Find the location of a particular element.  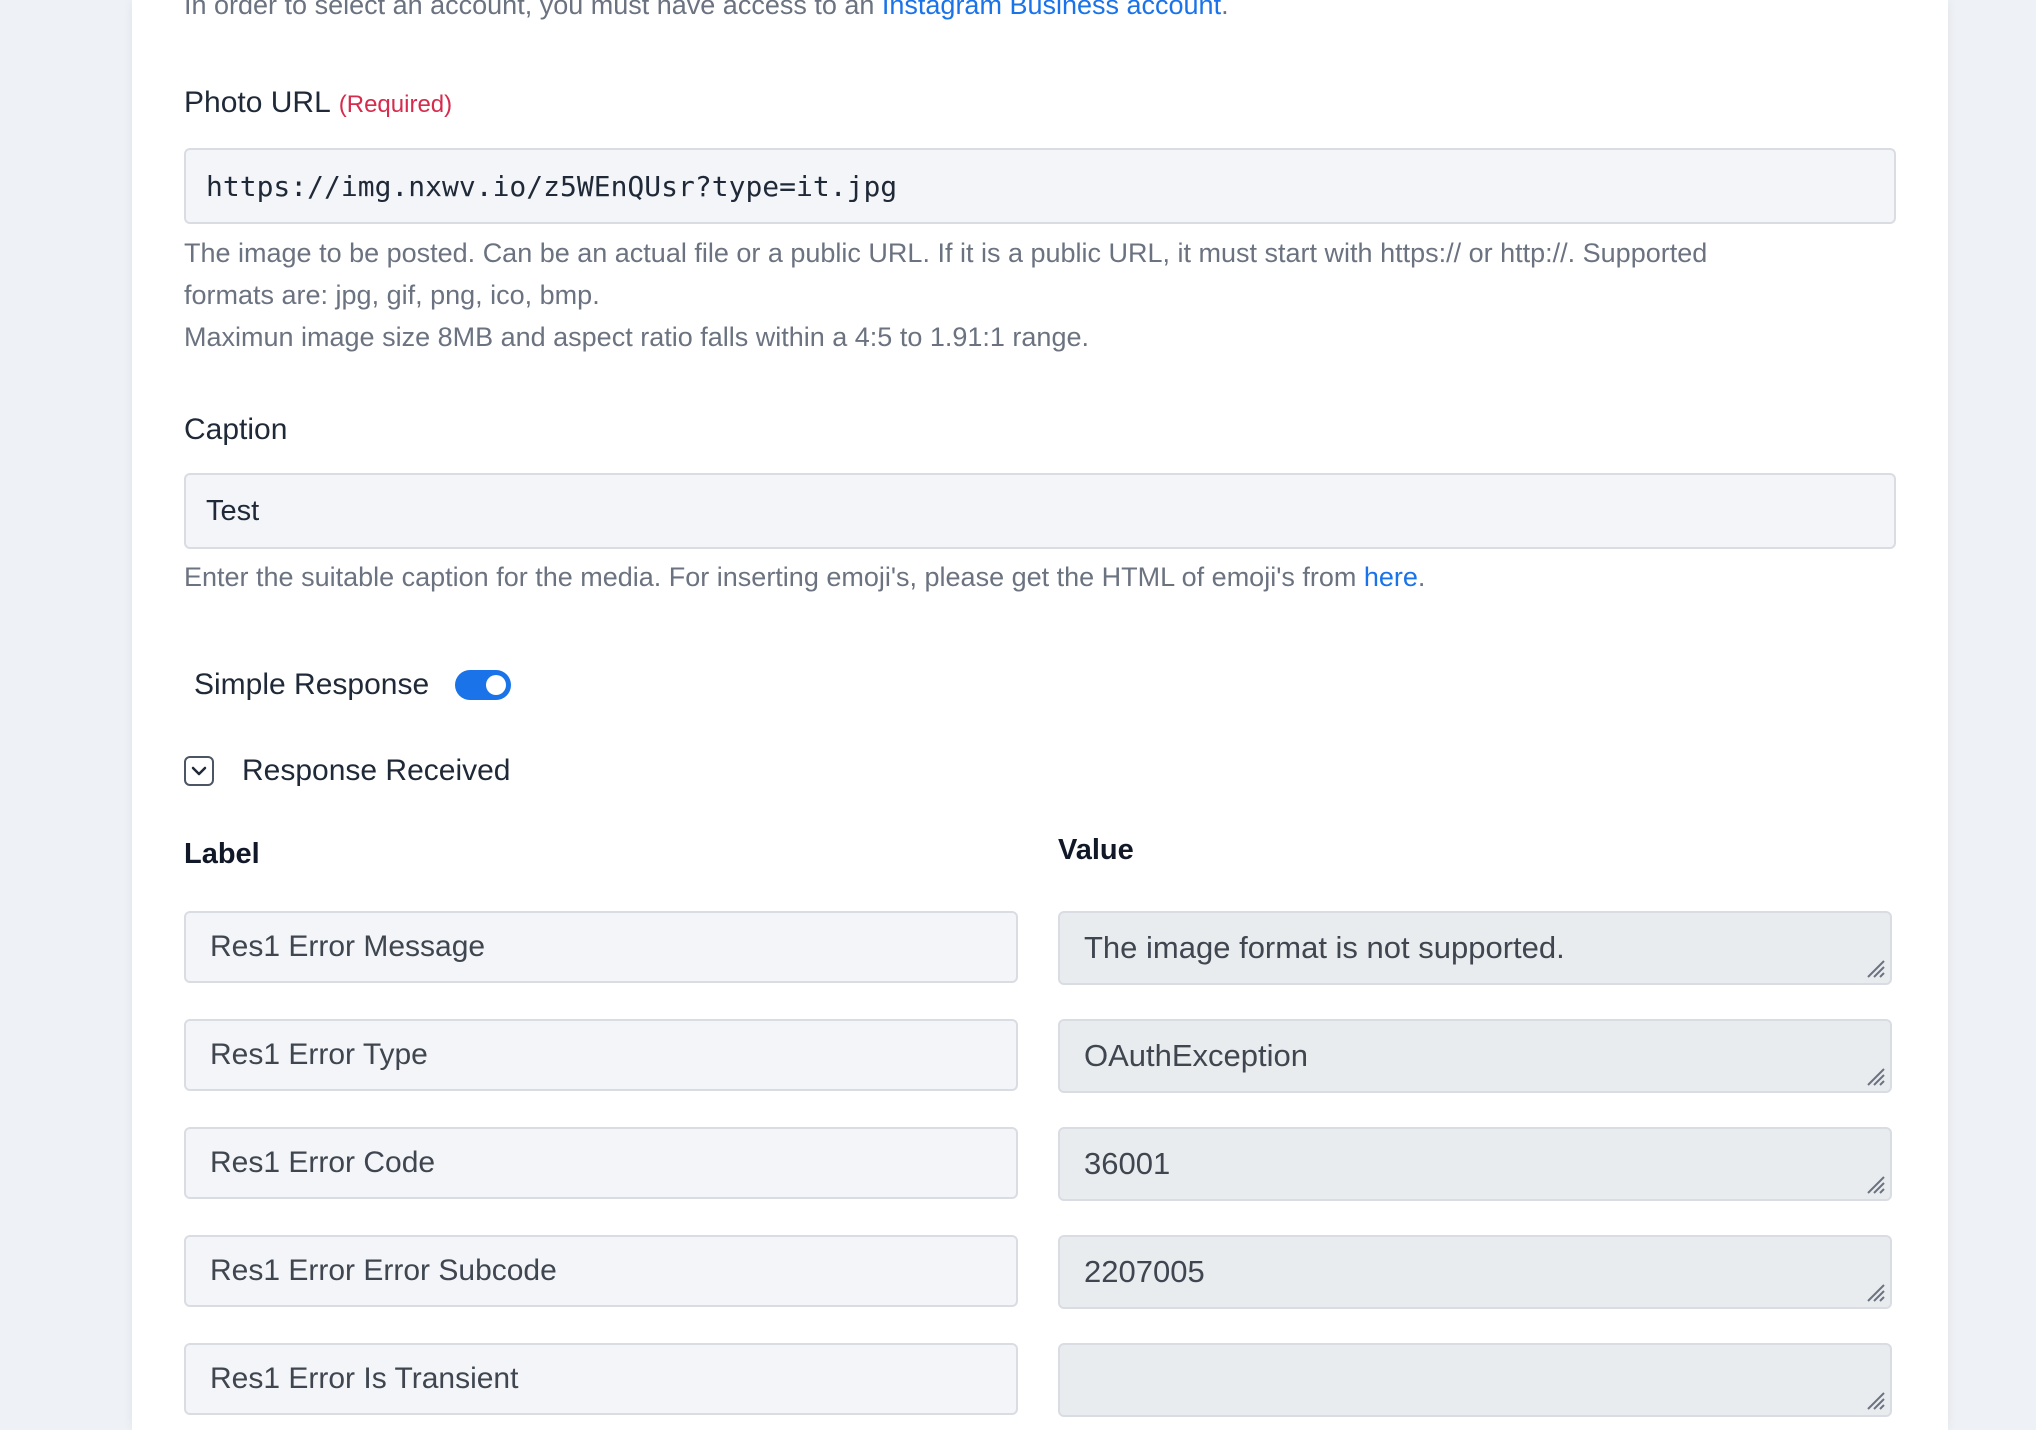

photo-url-label: Photo URL (Required) is located at coordinates (318, 103).